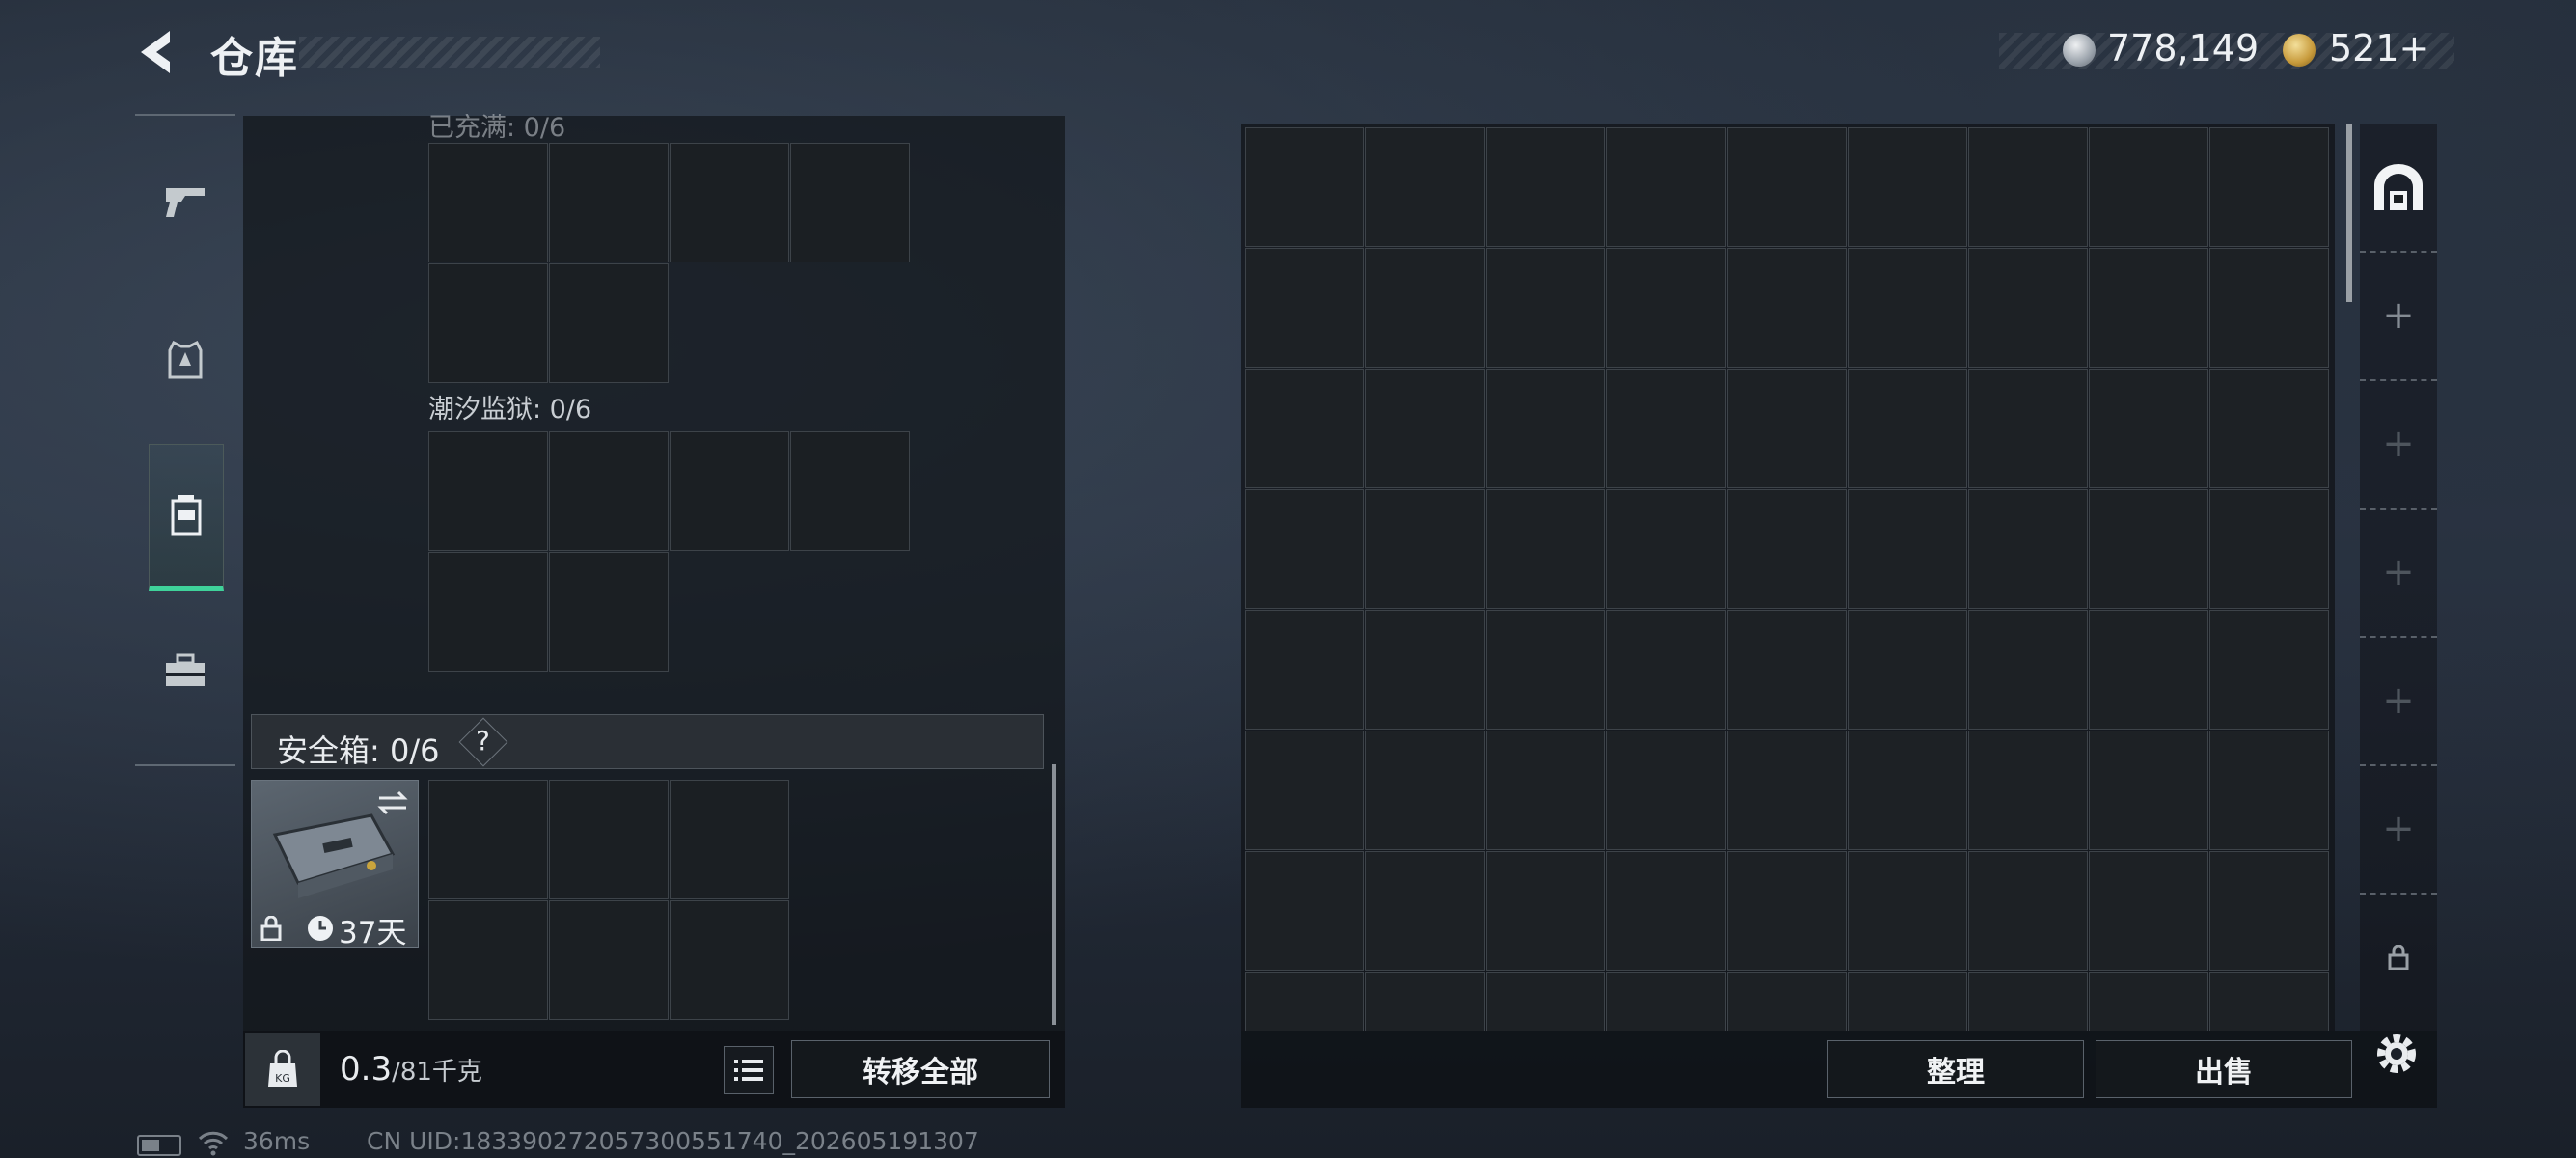 Image resolution: width=2576 pixels, height=1158 pixels. What do you see at coordinates (2349, 213) in the screenshot?
I see `stash-scrollbar` at bounding box center [2349, 213].